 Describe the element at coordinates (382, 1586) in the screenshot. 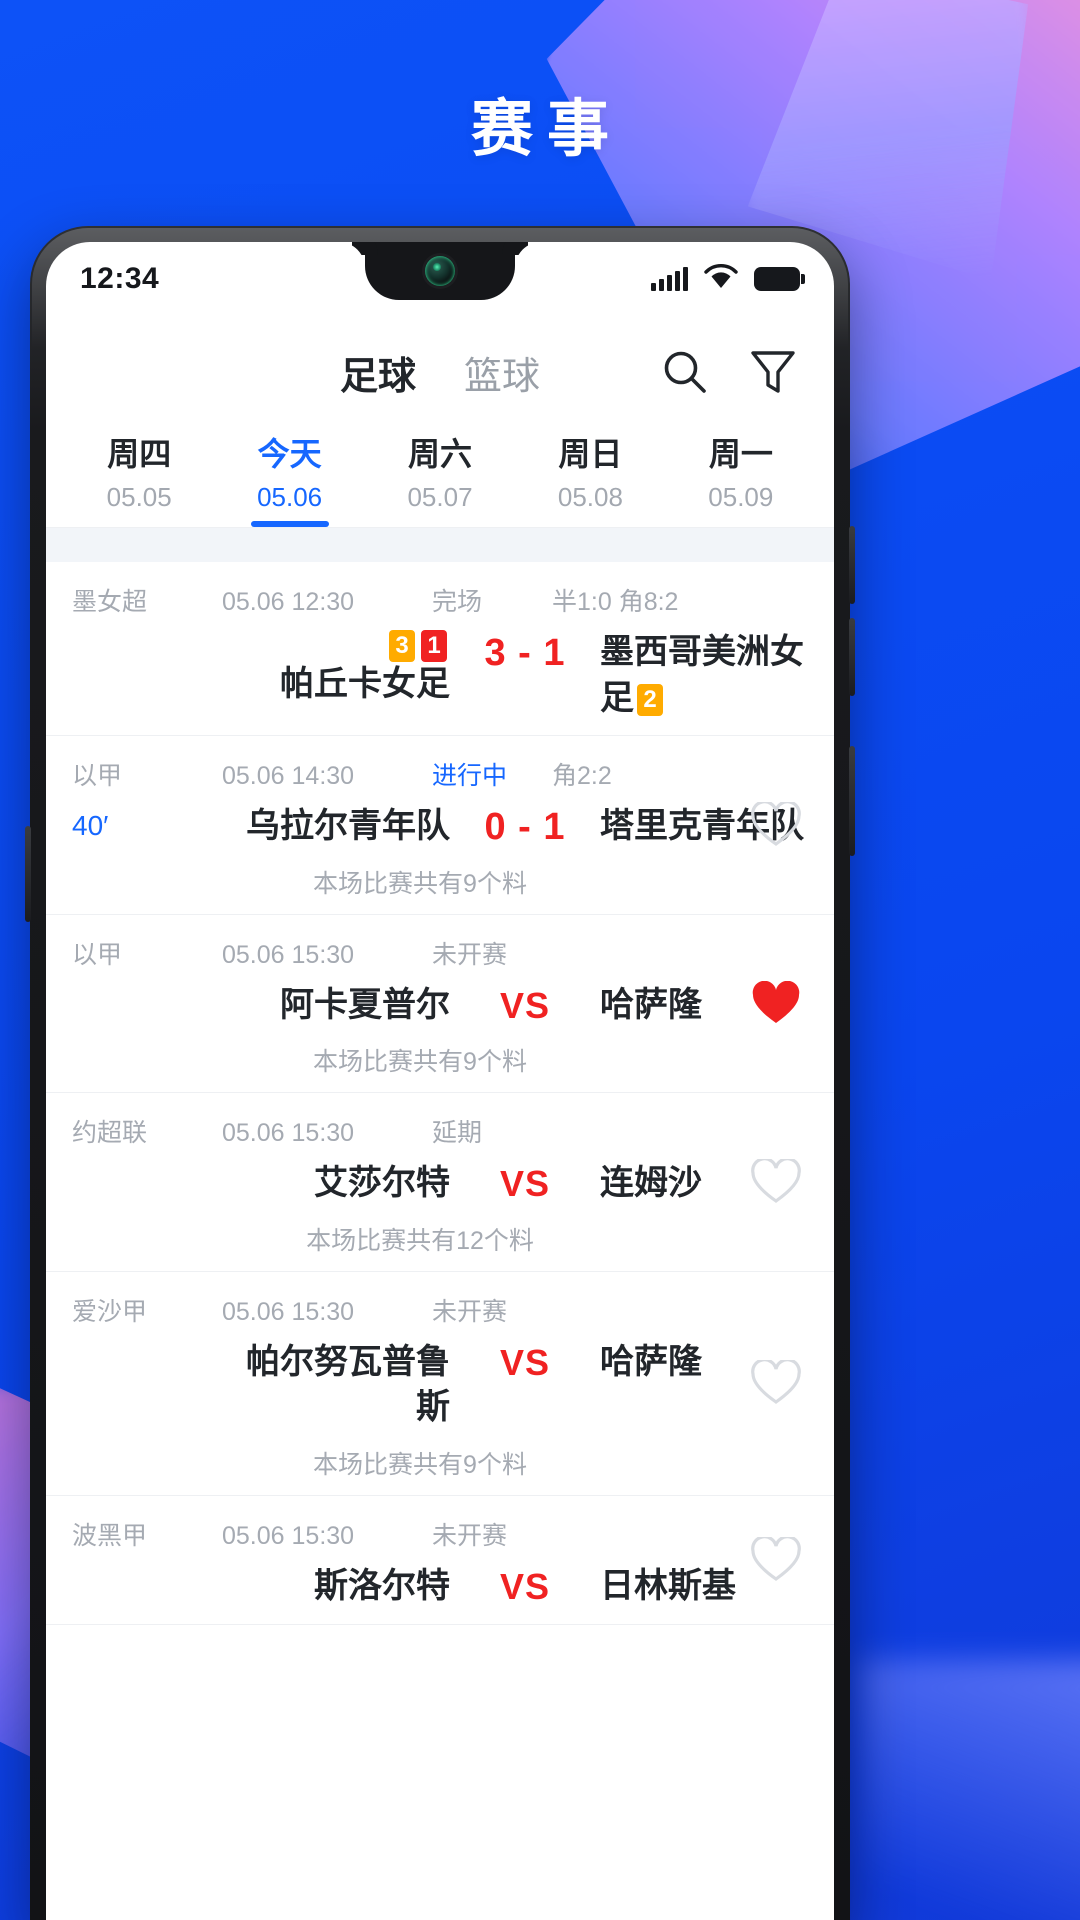

I see `home-team-name: 斯洛尔特` at that location.